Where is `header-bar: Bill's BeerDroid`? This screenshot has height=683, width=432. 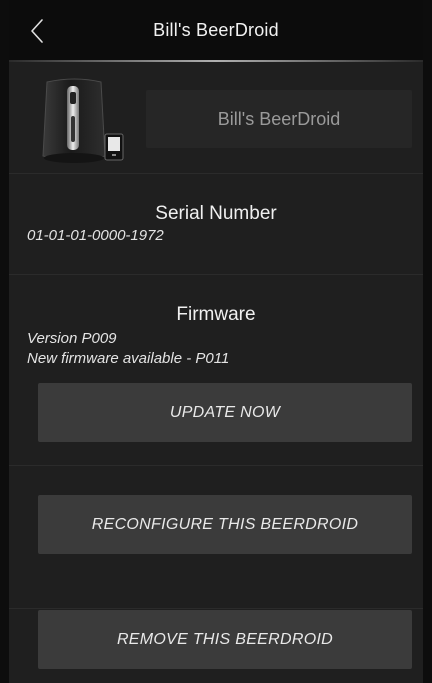
header-bar: Bill's BeerDroid is located at coordinates (216, 31).